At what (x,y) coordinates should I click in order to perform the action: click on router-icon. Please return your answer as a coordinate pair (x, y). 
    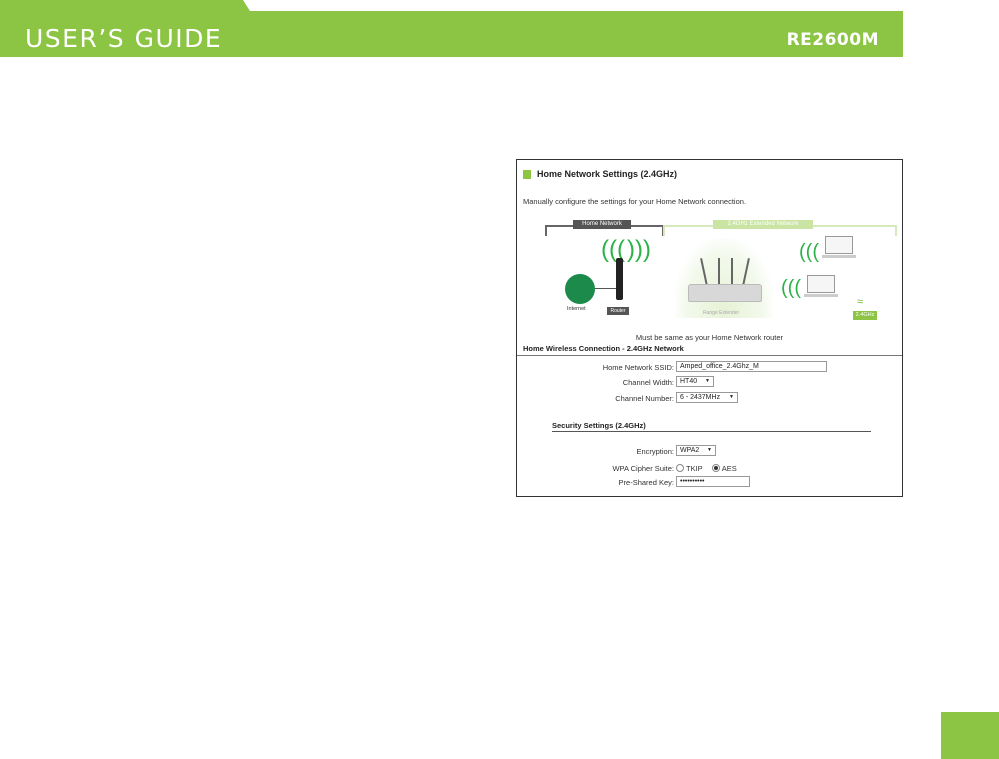
    Looking at the image, I should click on (619, 279).